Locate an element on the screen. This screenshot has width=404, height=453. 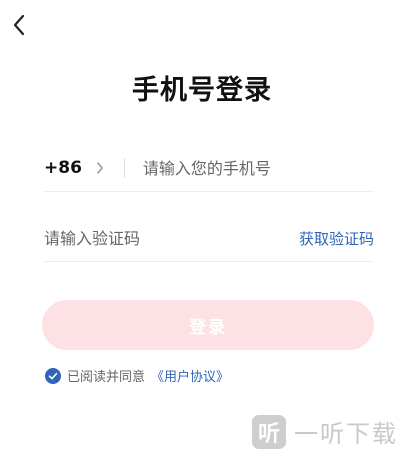
country-code-label: +86 is located at coordinates (63, 168).